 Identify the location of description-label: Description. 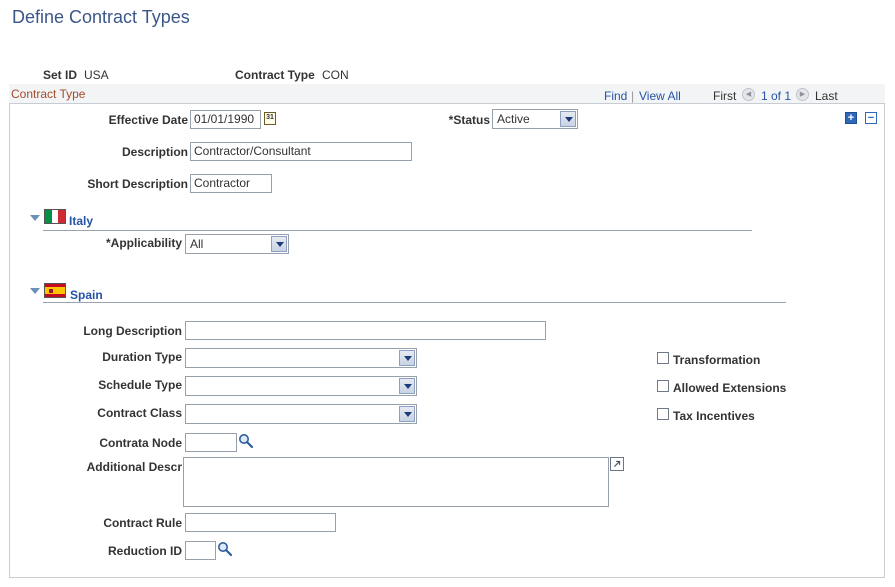
(154, 152).